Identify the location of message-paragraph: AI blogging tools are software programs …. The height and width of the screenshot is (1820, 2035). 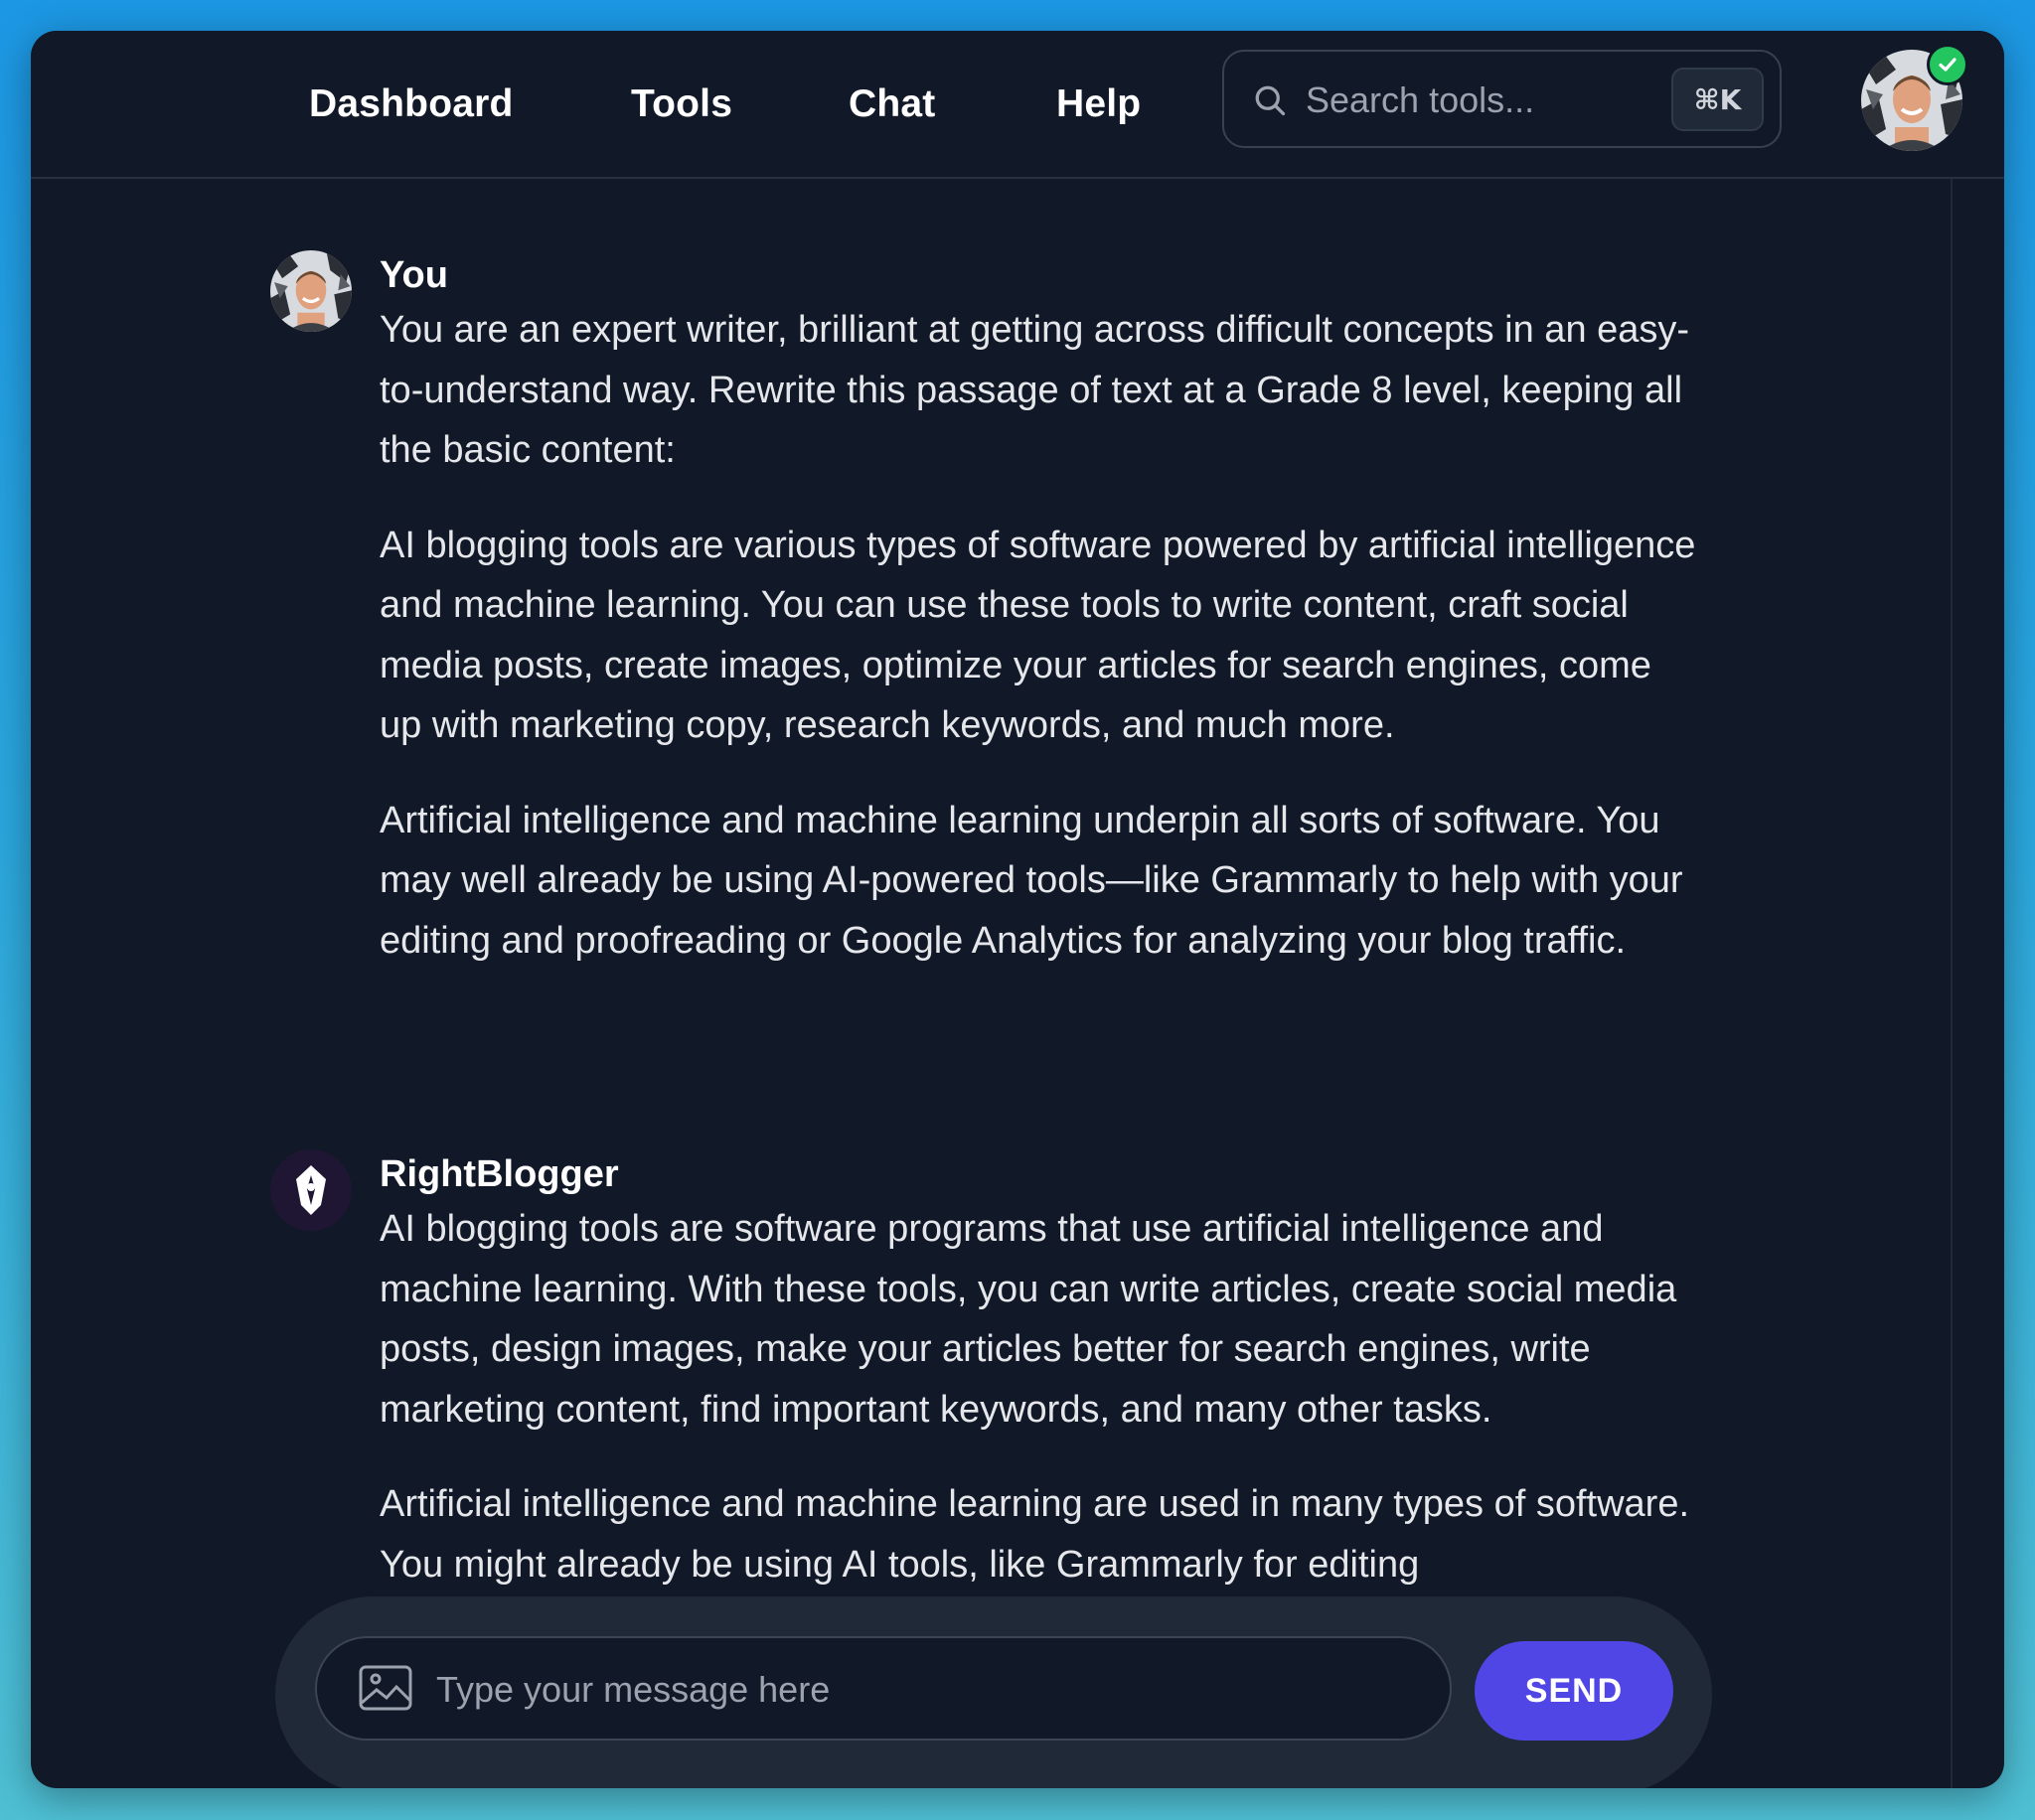
(1028, 1319).